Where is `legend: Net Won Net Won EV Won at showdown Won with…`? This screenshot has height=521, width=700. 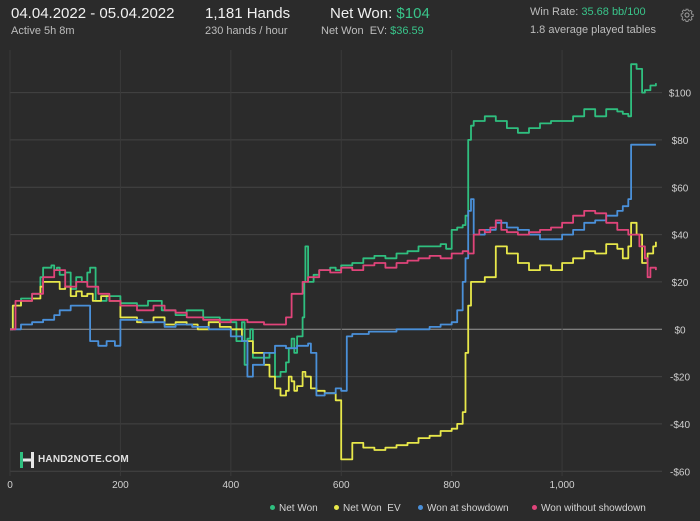 legend: Net Won Net Won EV Won at showdown Won with… is located at coordinates (350, 511).